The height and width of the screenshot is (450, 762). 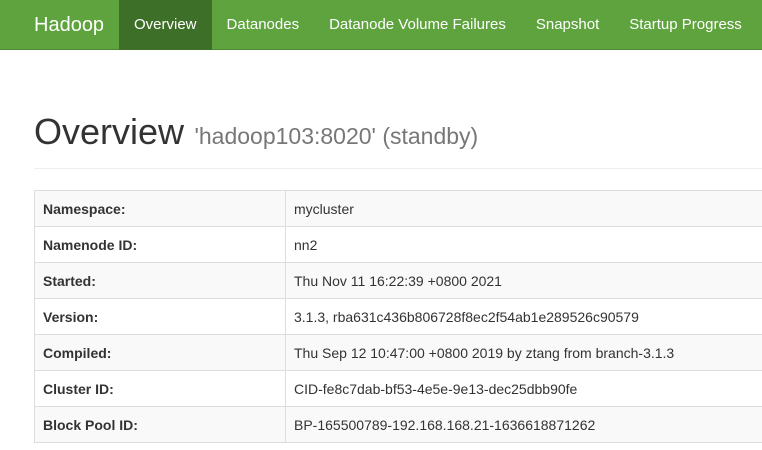 What do you see at coordinates (567, 25) in the screenshot?
I see `nav-item-snapshot: Snapshot` at bounding box center [567, 25].